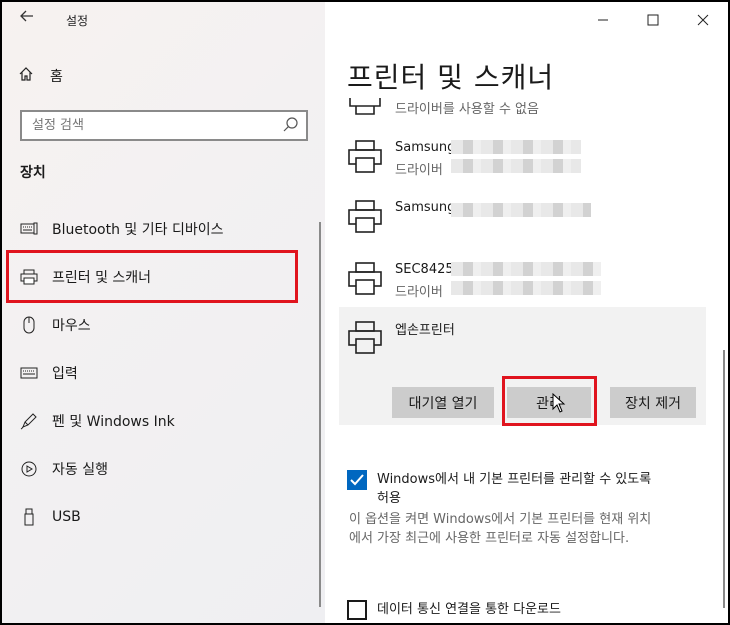 This screenshot has width=730, height=625. What do you see at coordinates (489, 538) in the screenshot?
I see `setting-description: 에서 가장 최근에 사용한 프린터로 자동 설정합니다.` at bounding box center [489, 538].